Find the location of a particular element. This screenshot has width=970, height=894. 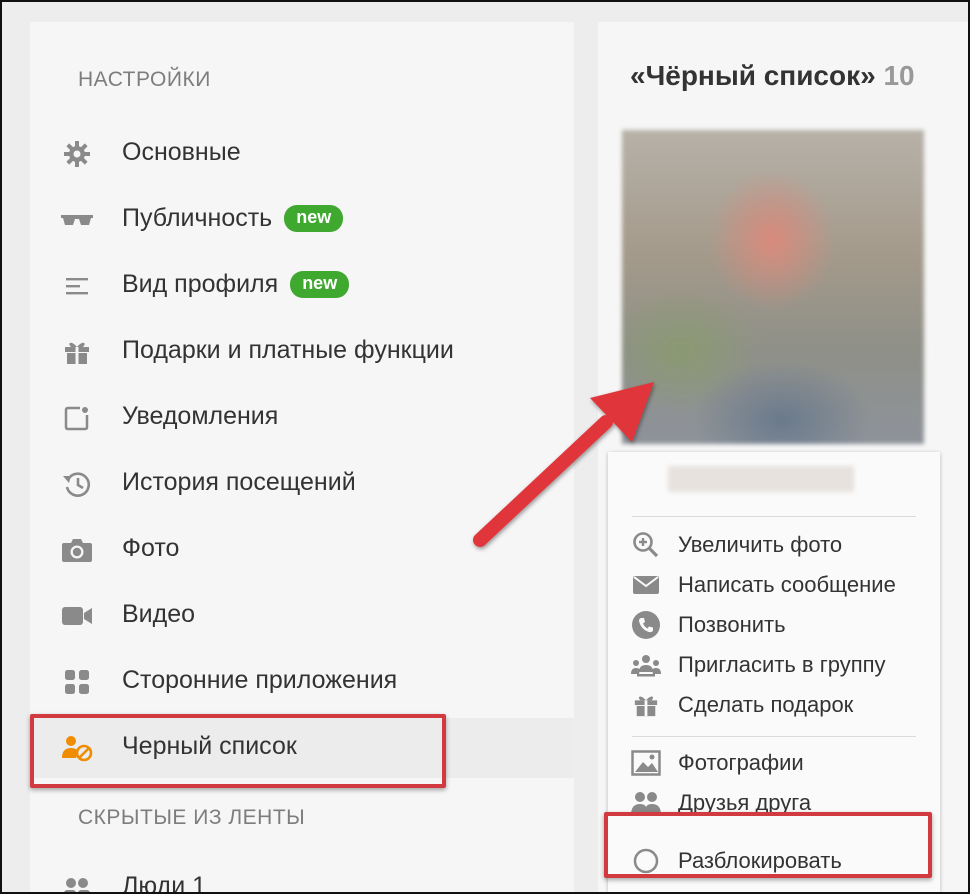

blocked-user-name is located at coordinates (761, 479).